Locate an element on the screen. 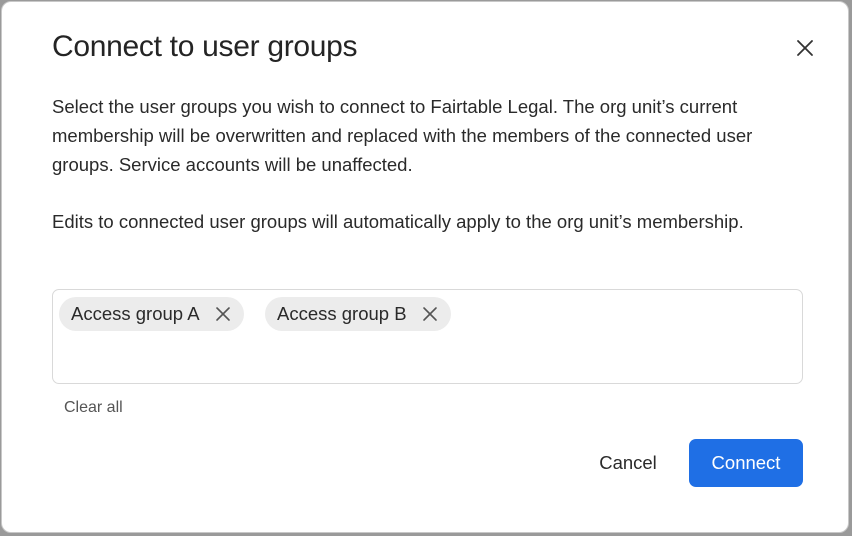 This screenshot has width=852, height=536. close-button is located at coordinates (805, 48).